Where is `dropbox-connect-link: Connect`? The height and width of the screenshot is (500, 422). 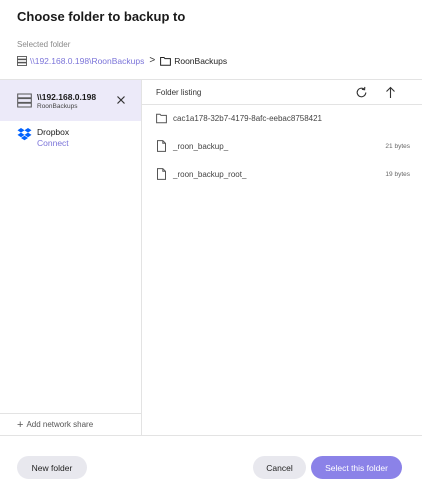
dropbox-connect-link: Connect is located at coordinates (53, 143).